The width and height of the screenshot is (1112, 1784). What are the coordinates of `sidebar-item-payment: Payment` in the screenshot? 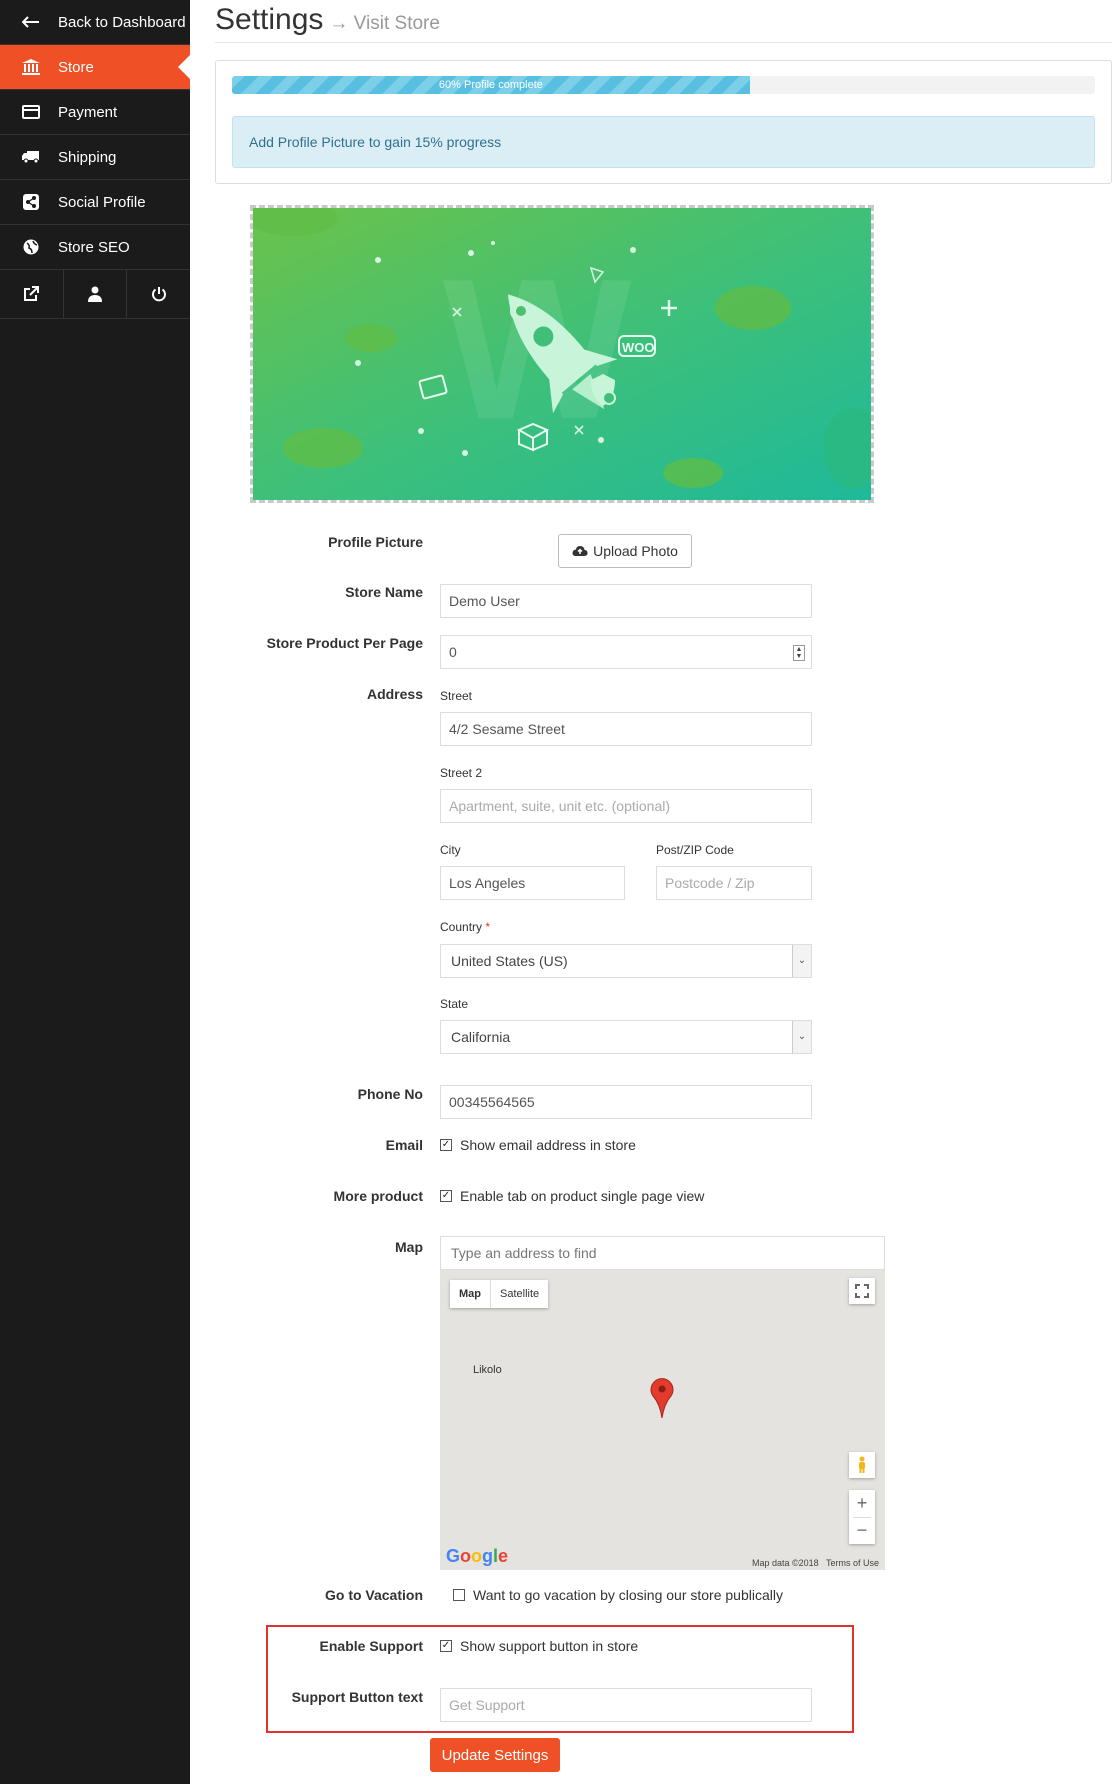 It's located at (95, 112).